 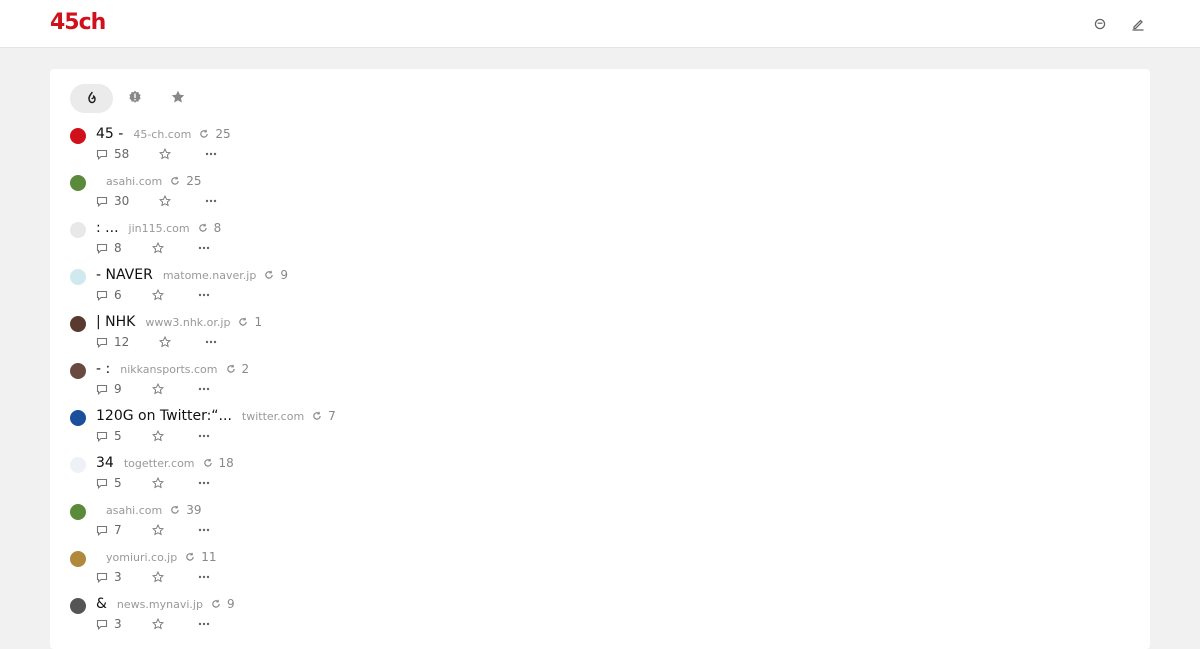 I want to click on comments-button: 7, so click(x=109, y=530).